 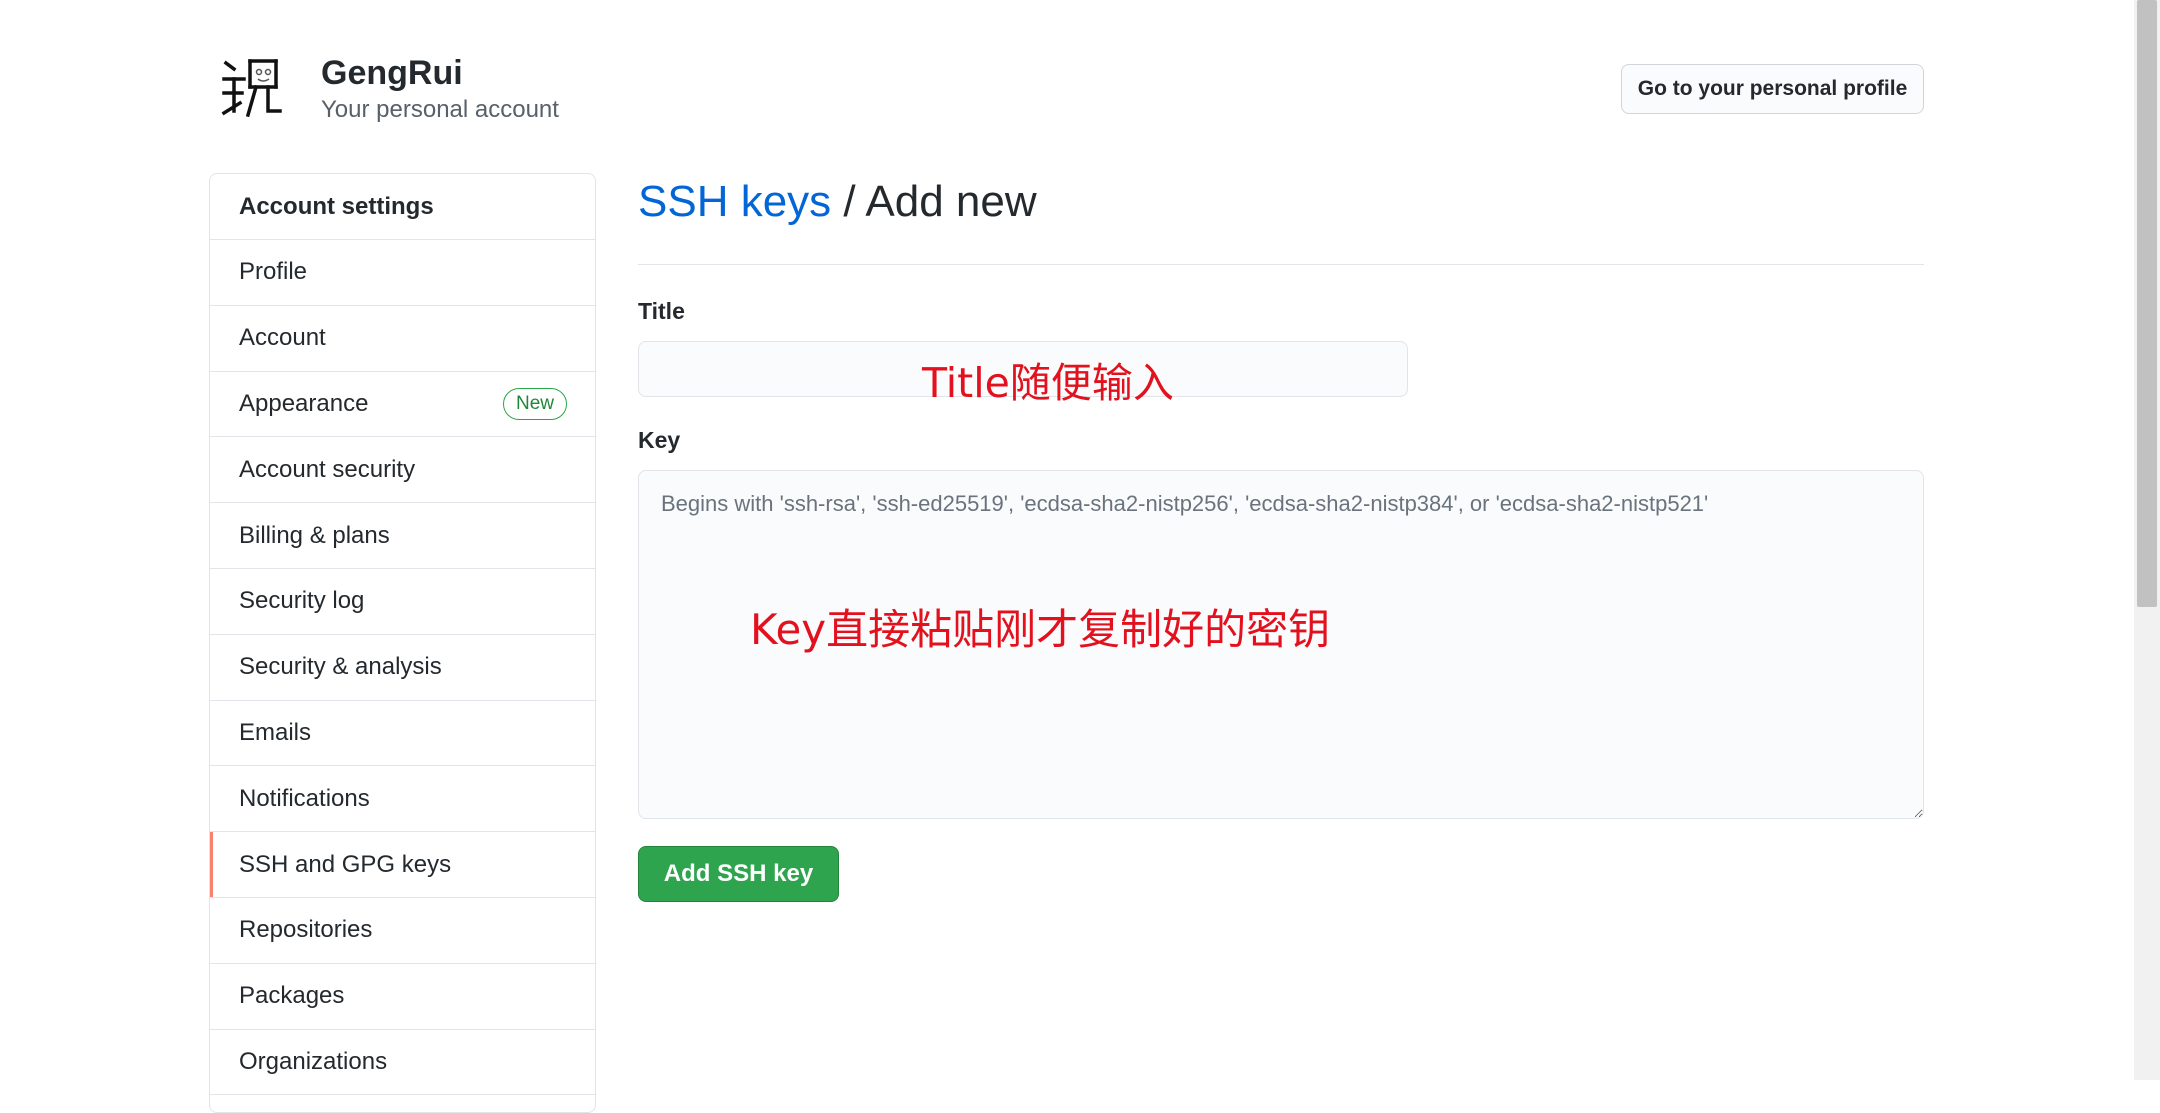 I want to click on sidebar-item-label: Repositories, so click(x=306, y=930).